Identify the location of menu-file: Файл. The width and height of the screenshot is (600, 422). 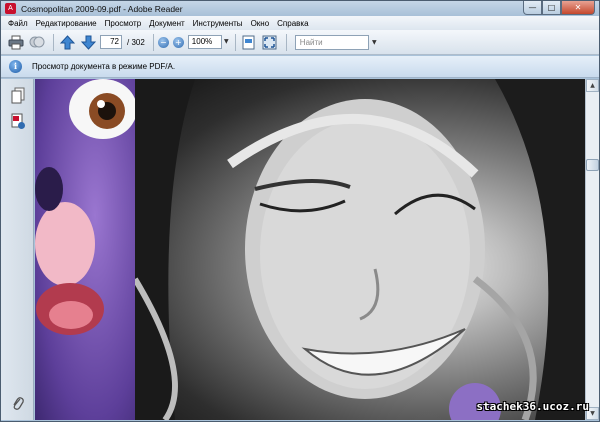
(18, 23).